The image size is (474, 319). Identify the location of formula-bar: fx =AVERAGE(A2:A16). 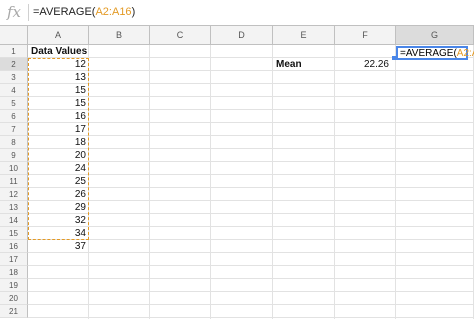
(237, 13).